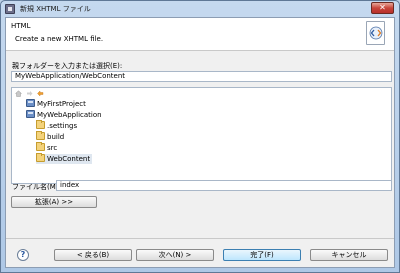  Describe the element at coordinates (200, 34) in the screenshot. I see `wizard-banner: HTML Create a new XHTML file.` at that location.